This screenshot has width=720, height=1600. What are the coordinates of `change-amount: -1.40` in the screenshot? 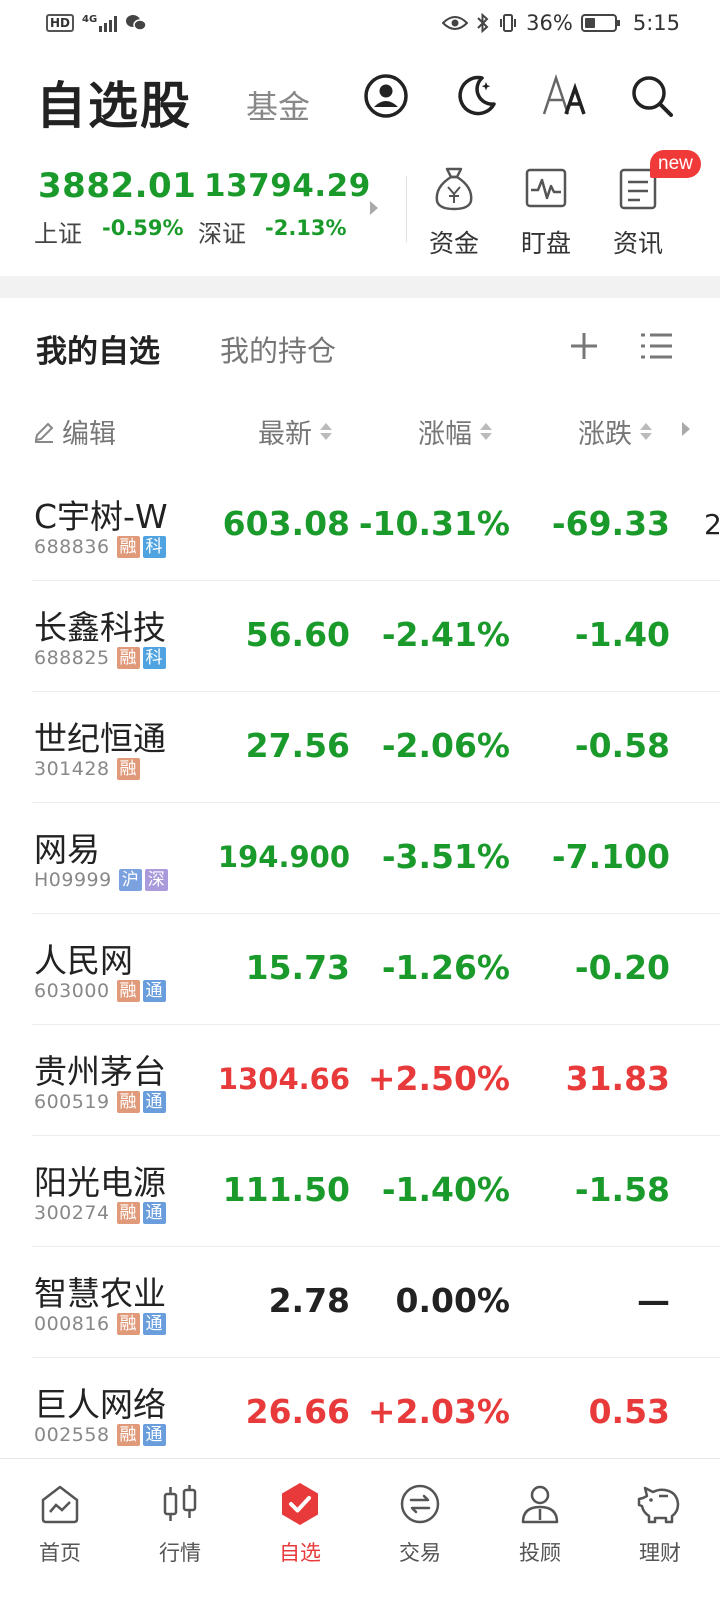 It's located at (622, 634).